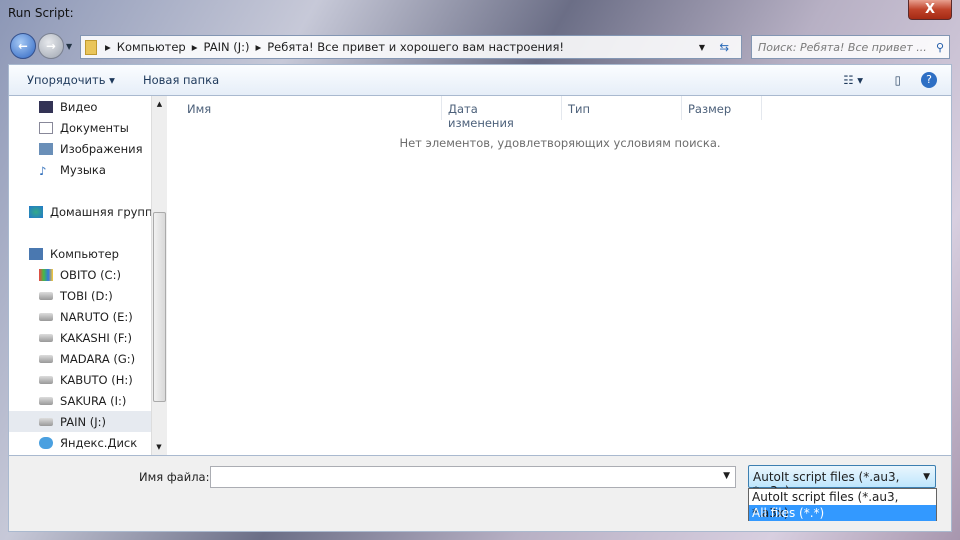  I want to click on window-title: Run Script:, so click(41, 13).